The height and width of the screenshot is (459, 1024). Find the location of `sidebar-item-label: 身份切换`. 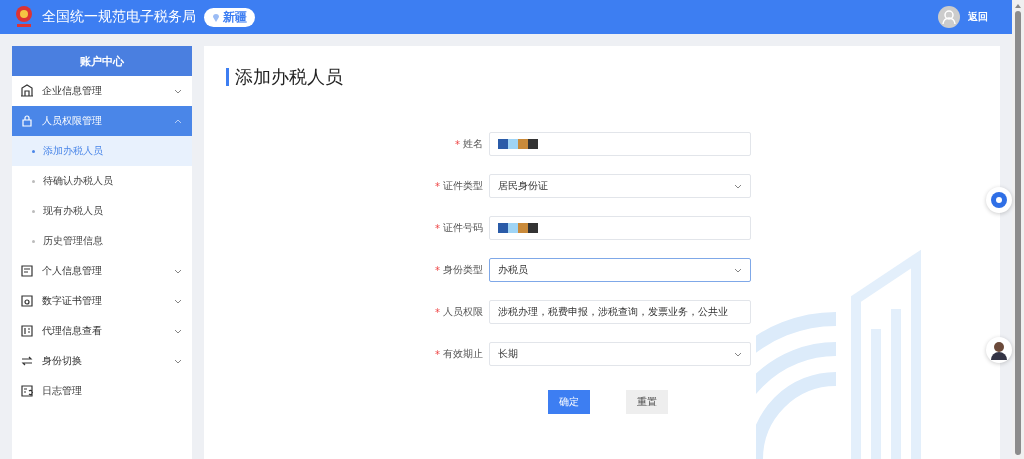

sidebar-item-label: 身份切换 is located at coordinates (62, 361).